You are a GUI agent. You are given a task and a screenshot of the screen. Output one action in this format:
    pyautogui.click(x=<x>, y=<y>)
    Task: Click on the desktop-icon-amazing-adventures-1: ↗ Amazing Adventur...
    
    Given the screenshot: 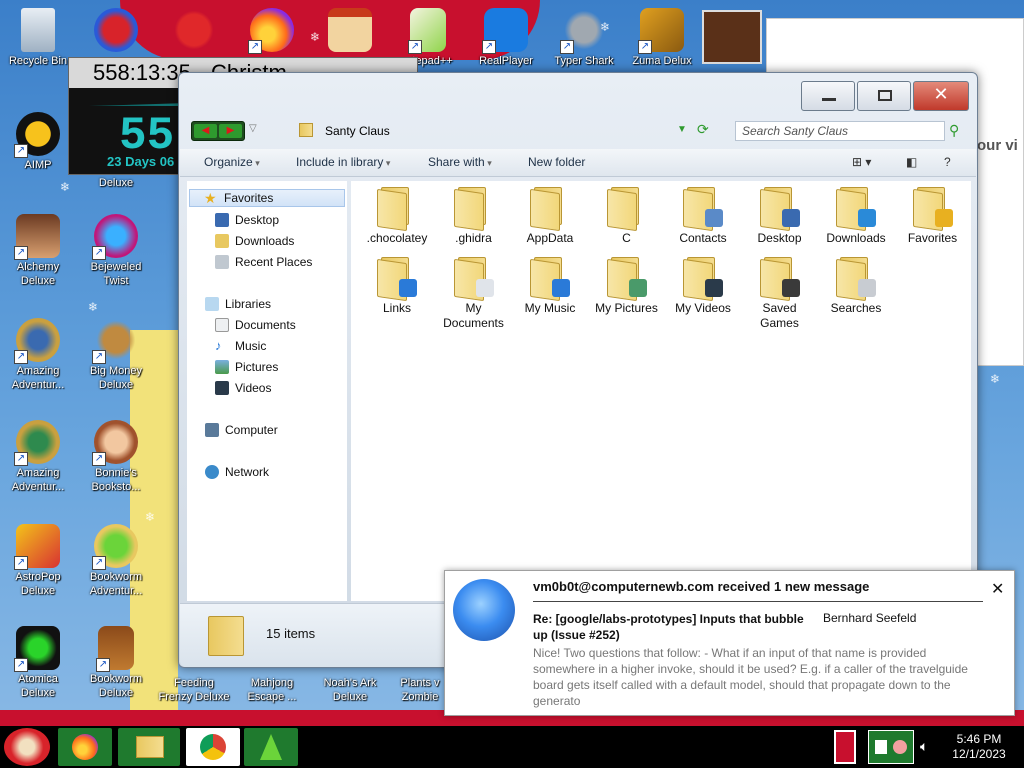 What is the action you would take?
    pyautogui.click(x=38, y=355)
    